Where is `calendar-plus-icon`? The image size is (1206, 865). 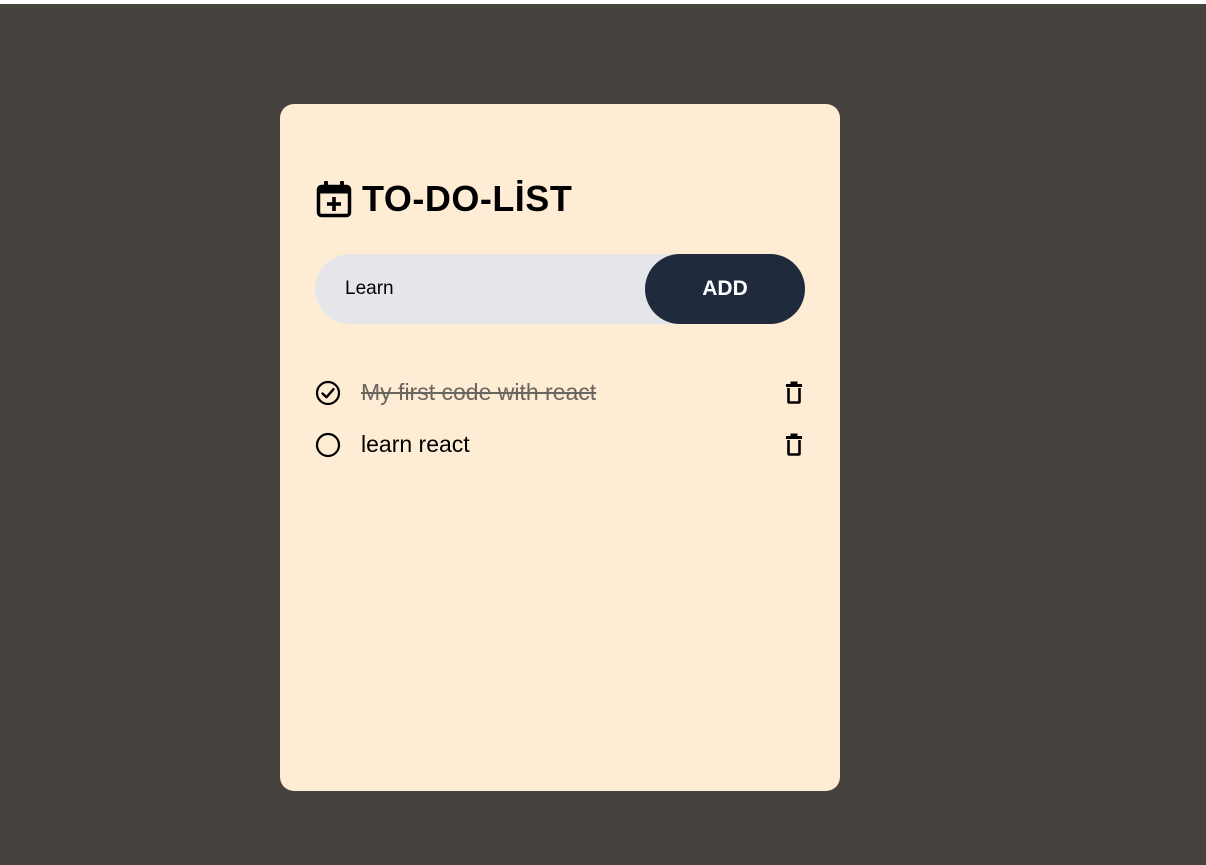 calendar-plus-icon is located at coordinates (334, 199).